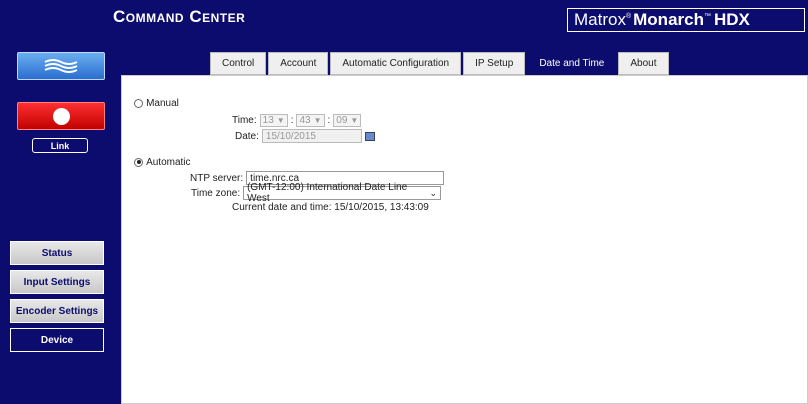  I want to click on app-title: Command Center, so click(179, 16).